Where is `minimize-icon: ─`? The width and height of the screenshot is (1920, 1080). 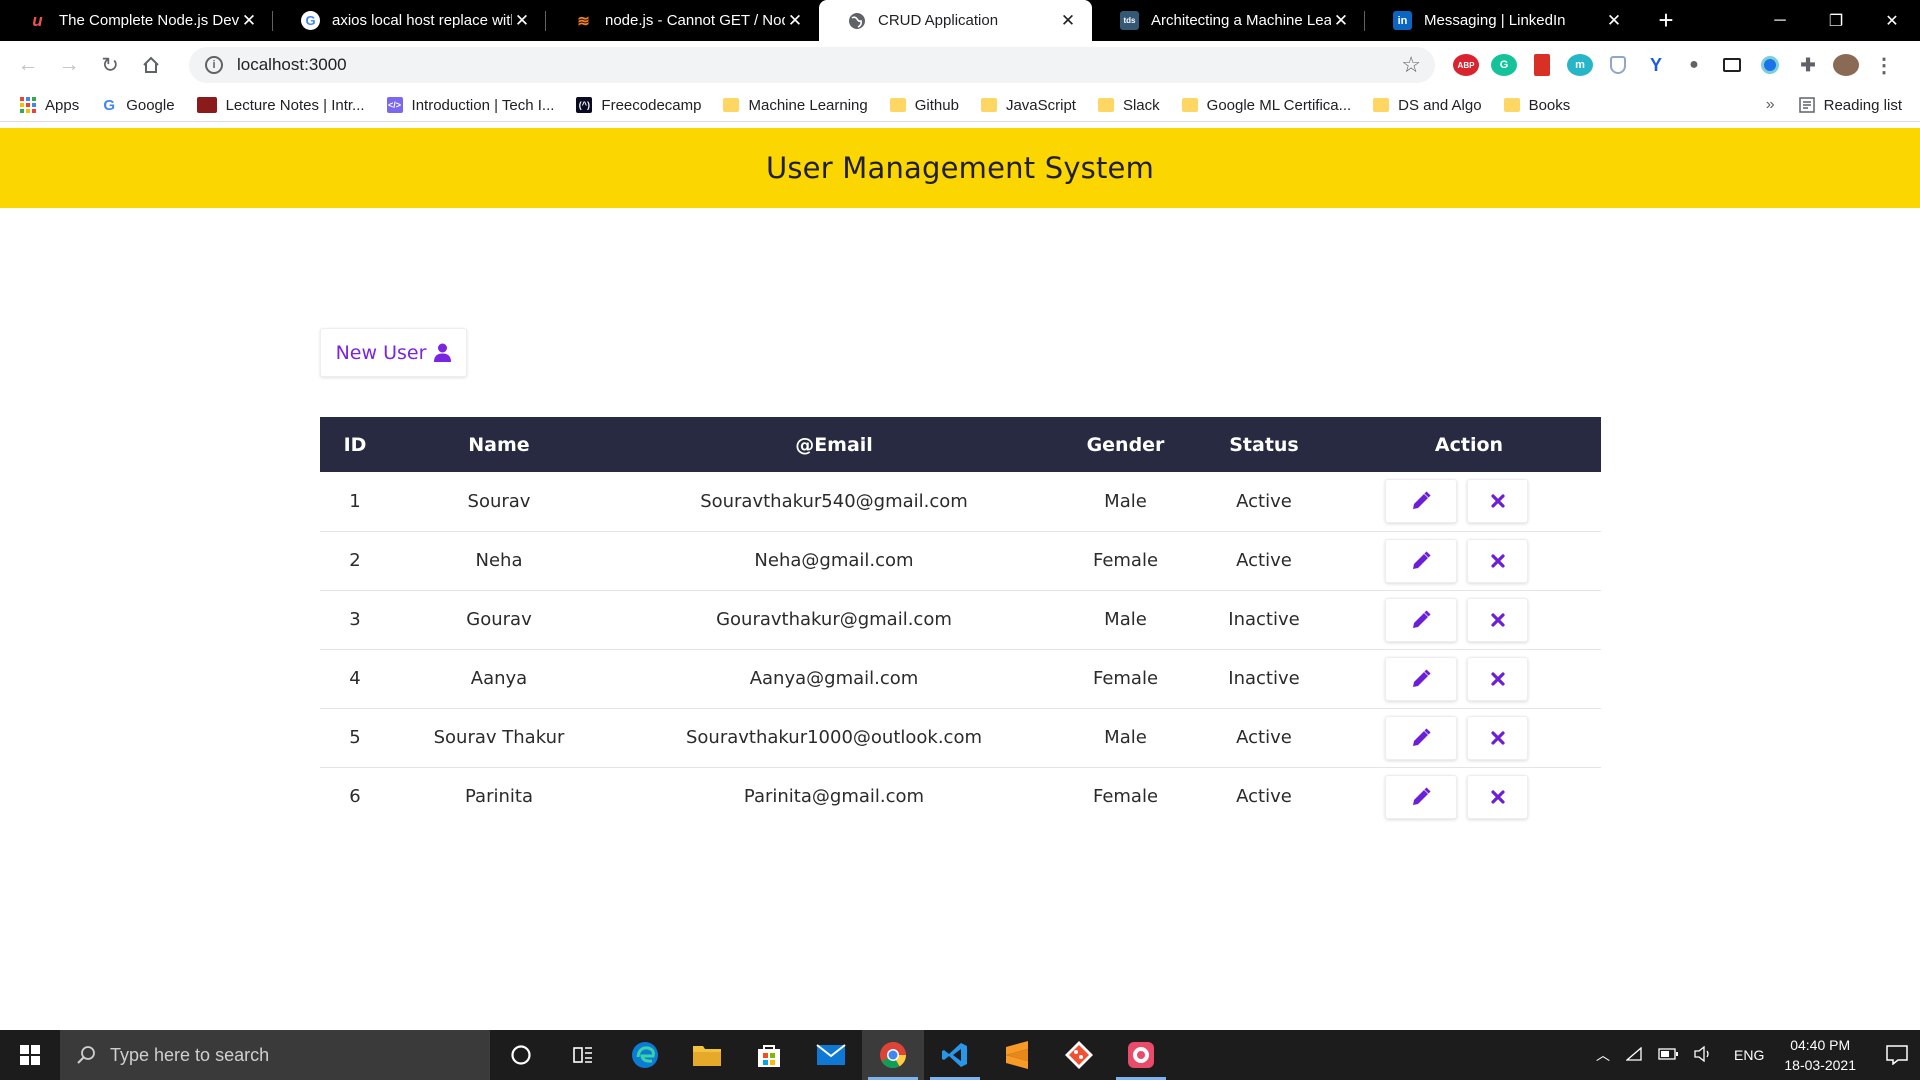
minimize-icon: ─ is located at coordinates (1780, 20).